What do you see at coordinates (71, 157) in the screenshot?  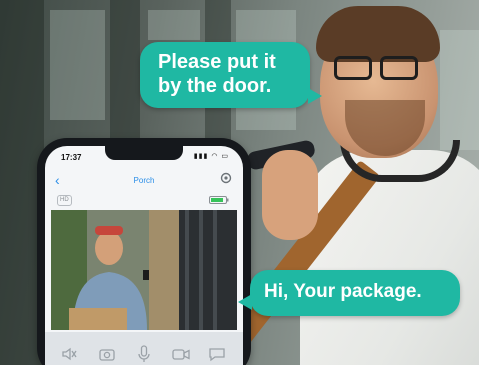 I see `status-time: 17:37` at bounding box center [71, 157].